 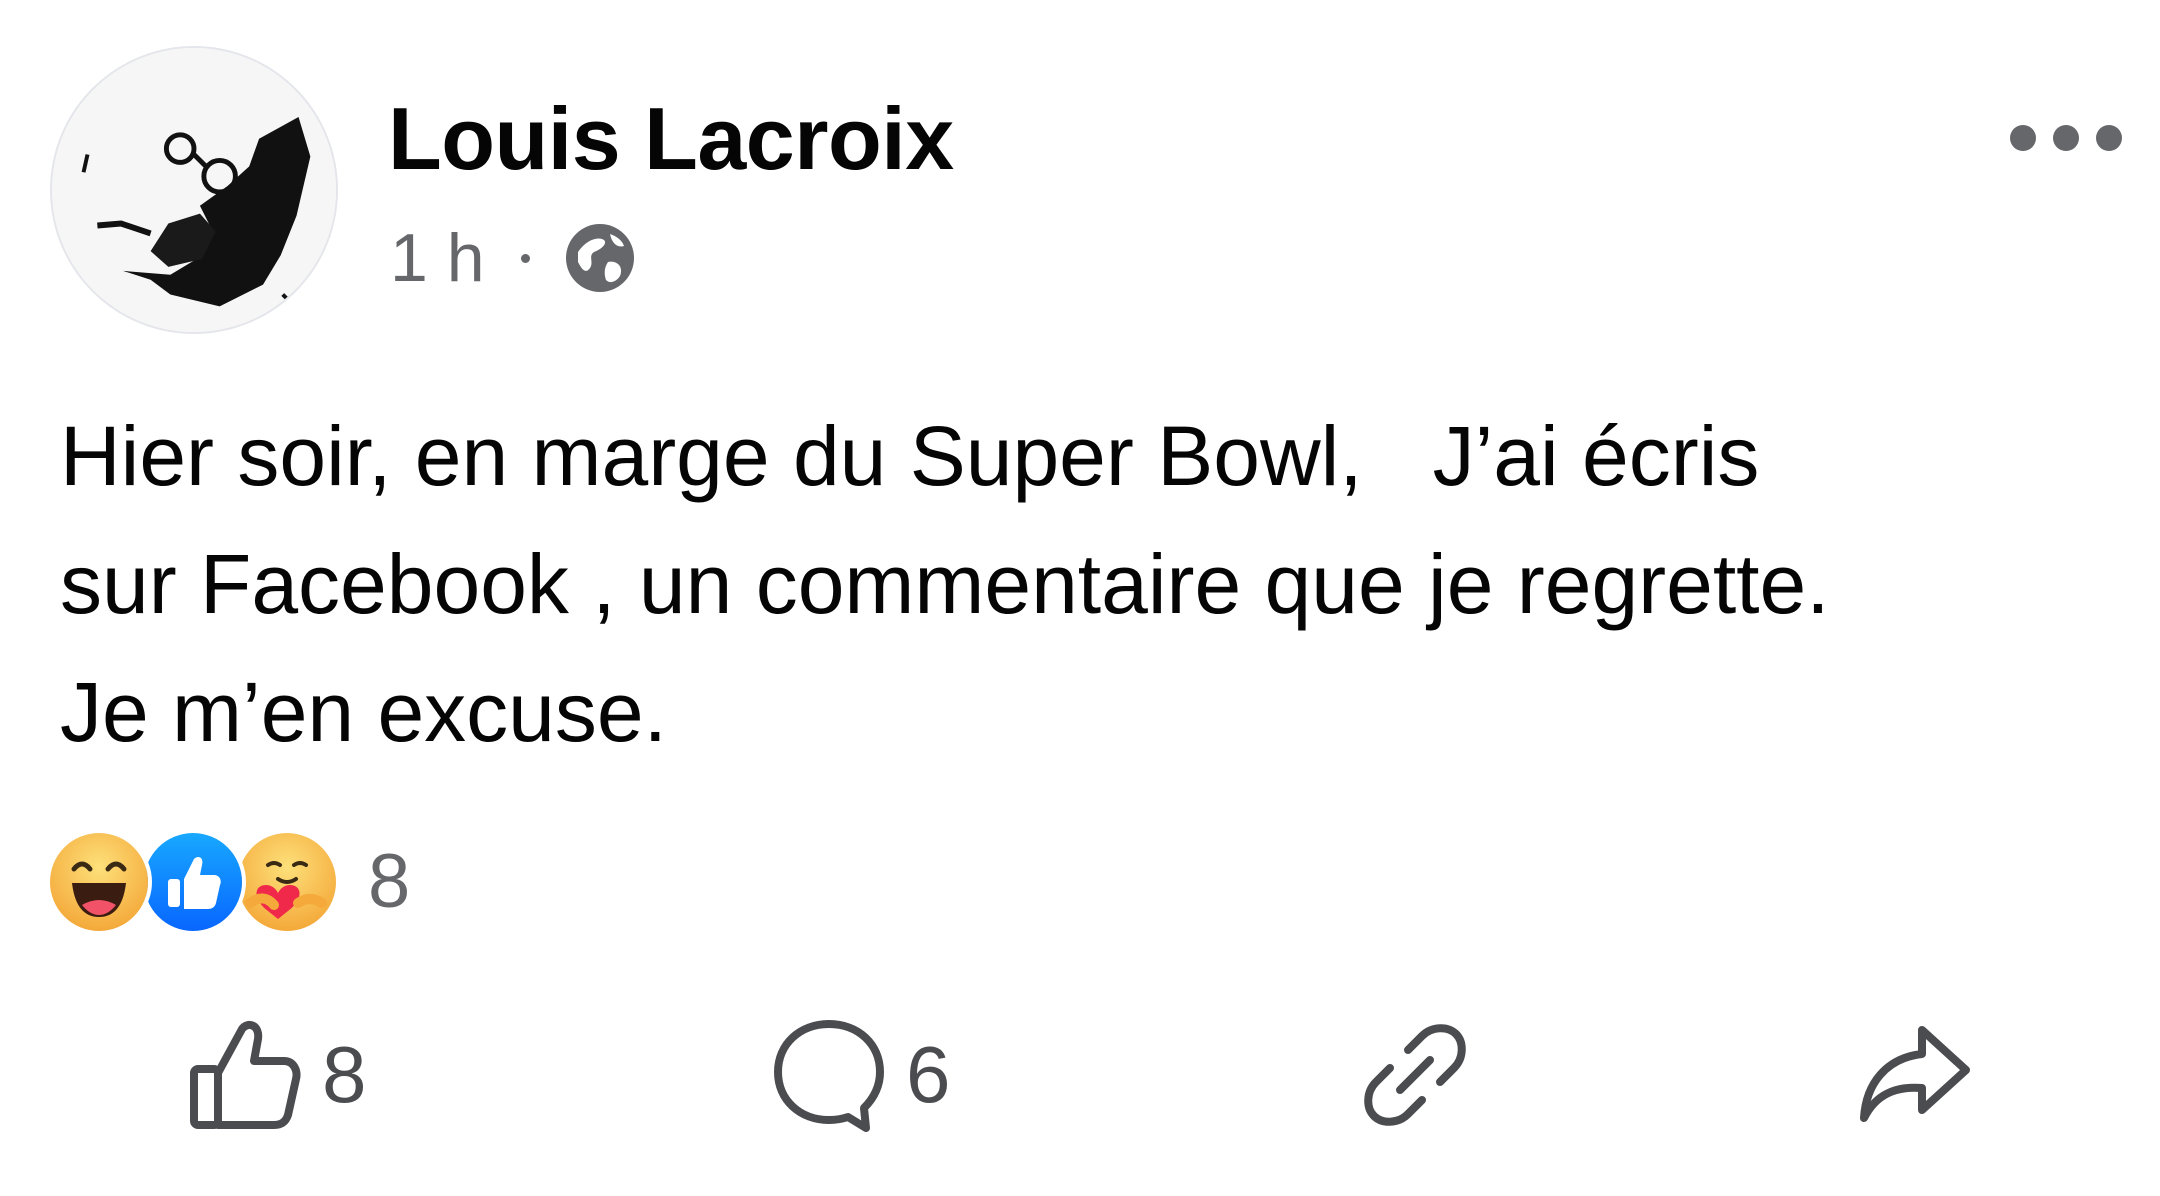 I want to click on care-reaction-icon, so click(x=287, y=882).